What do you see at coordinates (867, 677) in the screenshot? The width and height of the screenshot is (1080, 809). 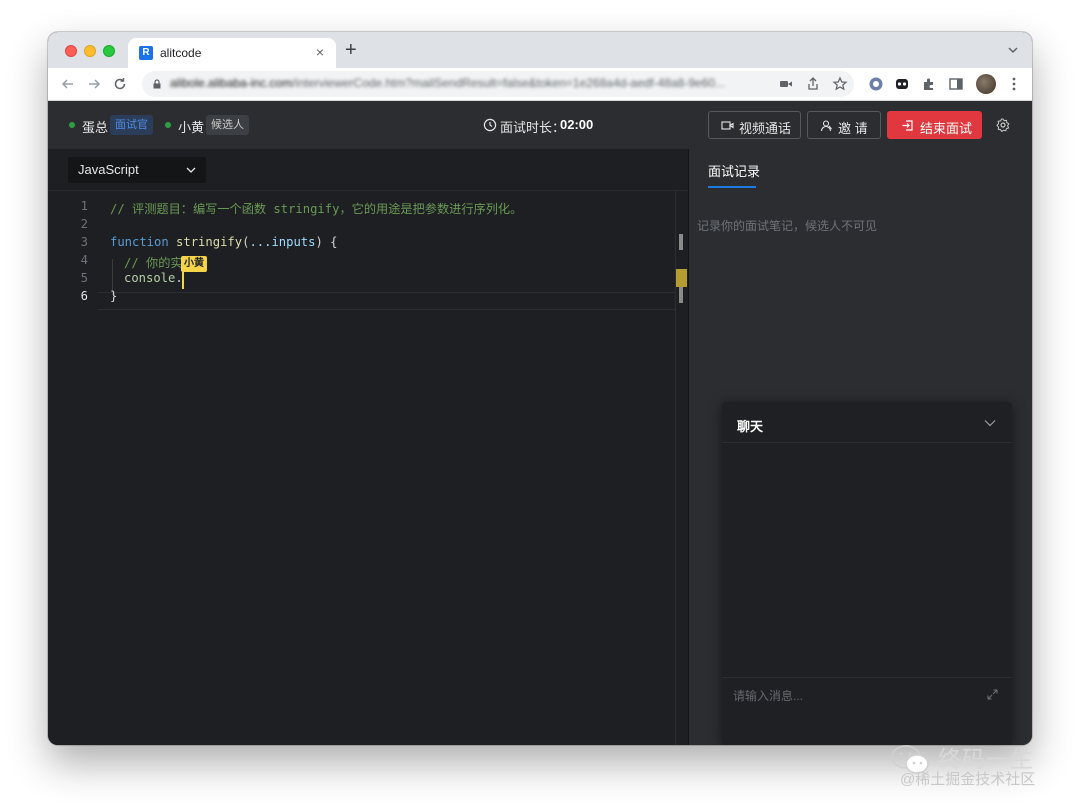 I see `chat-input-divider` at bounding box center [867, 677].